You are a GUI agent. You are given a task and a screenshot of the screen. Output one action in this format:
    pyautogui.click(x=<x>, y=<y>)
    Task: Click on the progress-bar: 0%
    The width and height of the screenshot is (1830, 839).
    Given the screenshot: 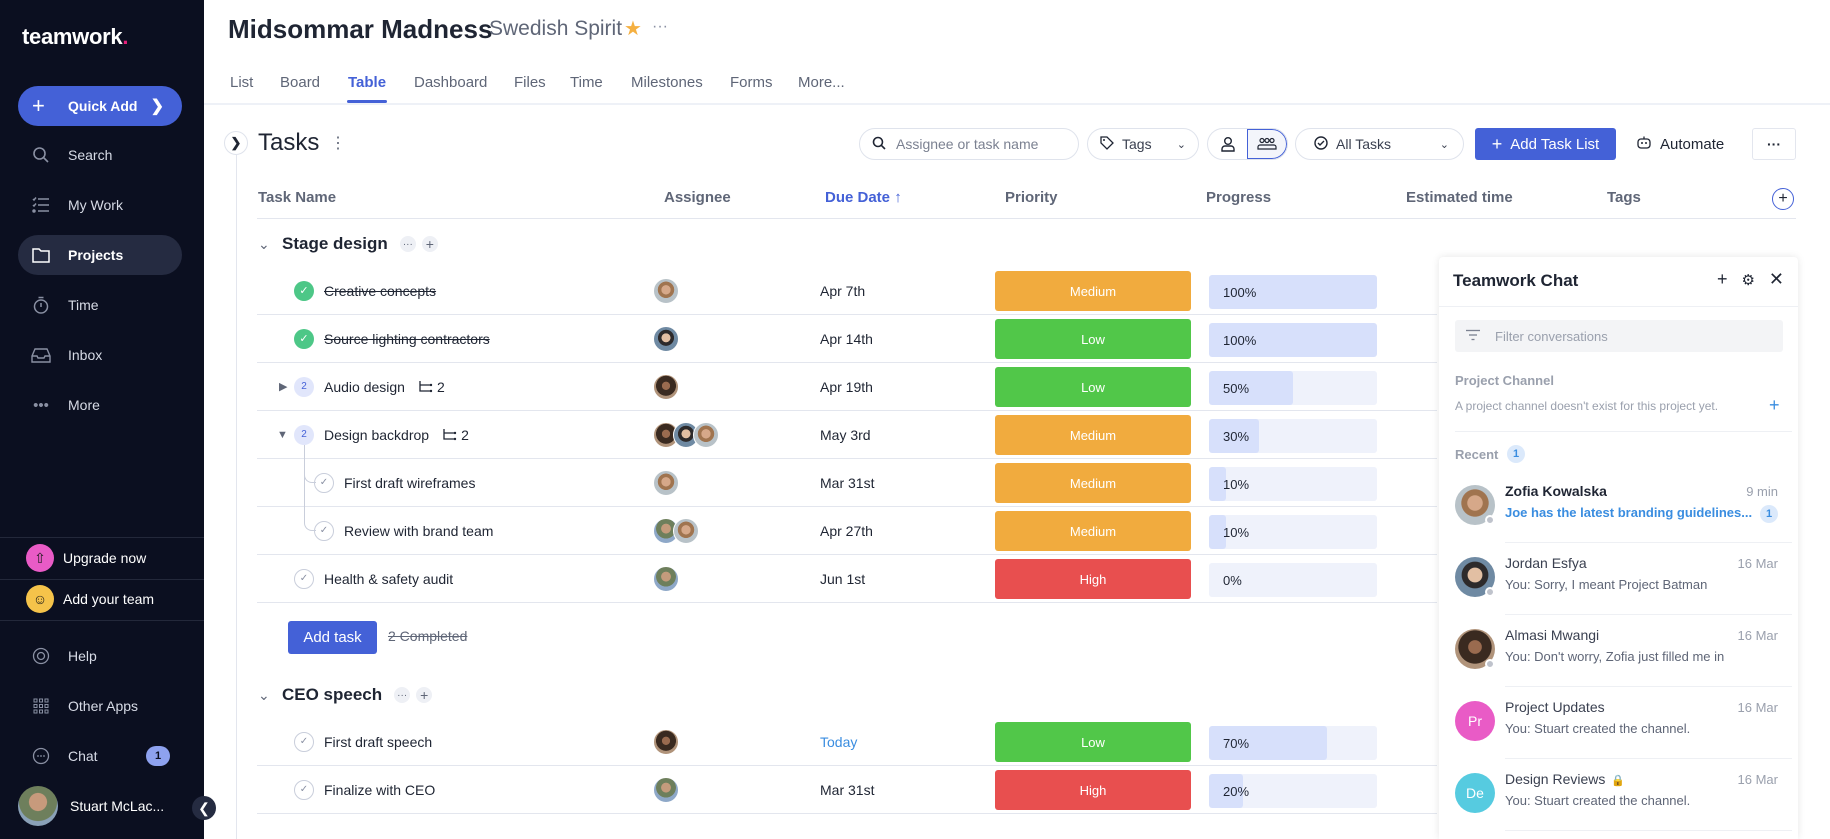 What is the action you would take?
    pyautogui.click(x=1293, y=580)
    